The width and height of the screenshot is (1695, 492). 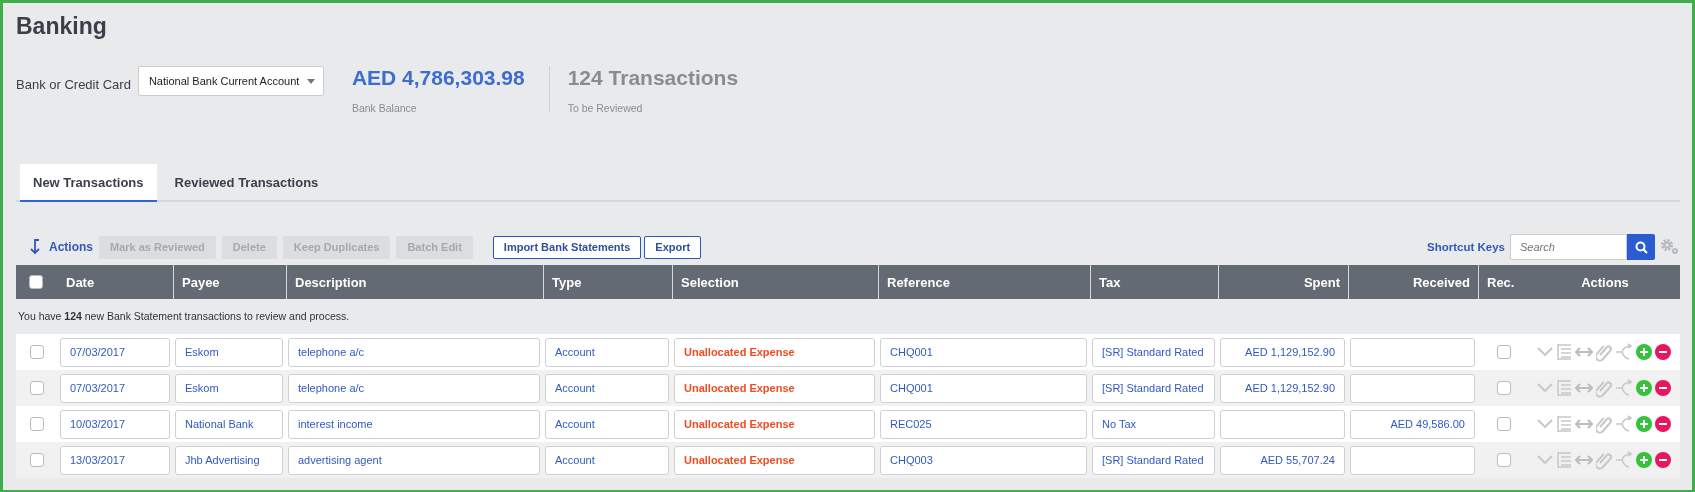 What do you see at coordinates (653, 78) in the screenshot?
I see `transactions-count: 124 Transactions` at bounding box center [653, 78].